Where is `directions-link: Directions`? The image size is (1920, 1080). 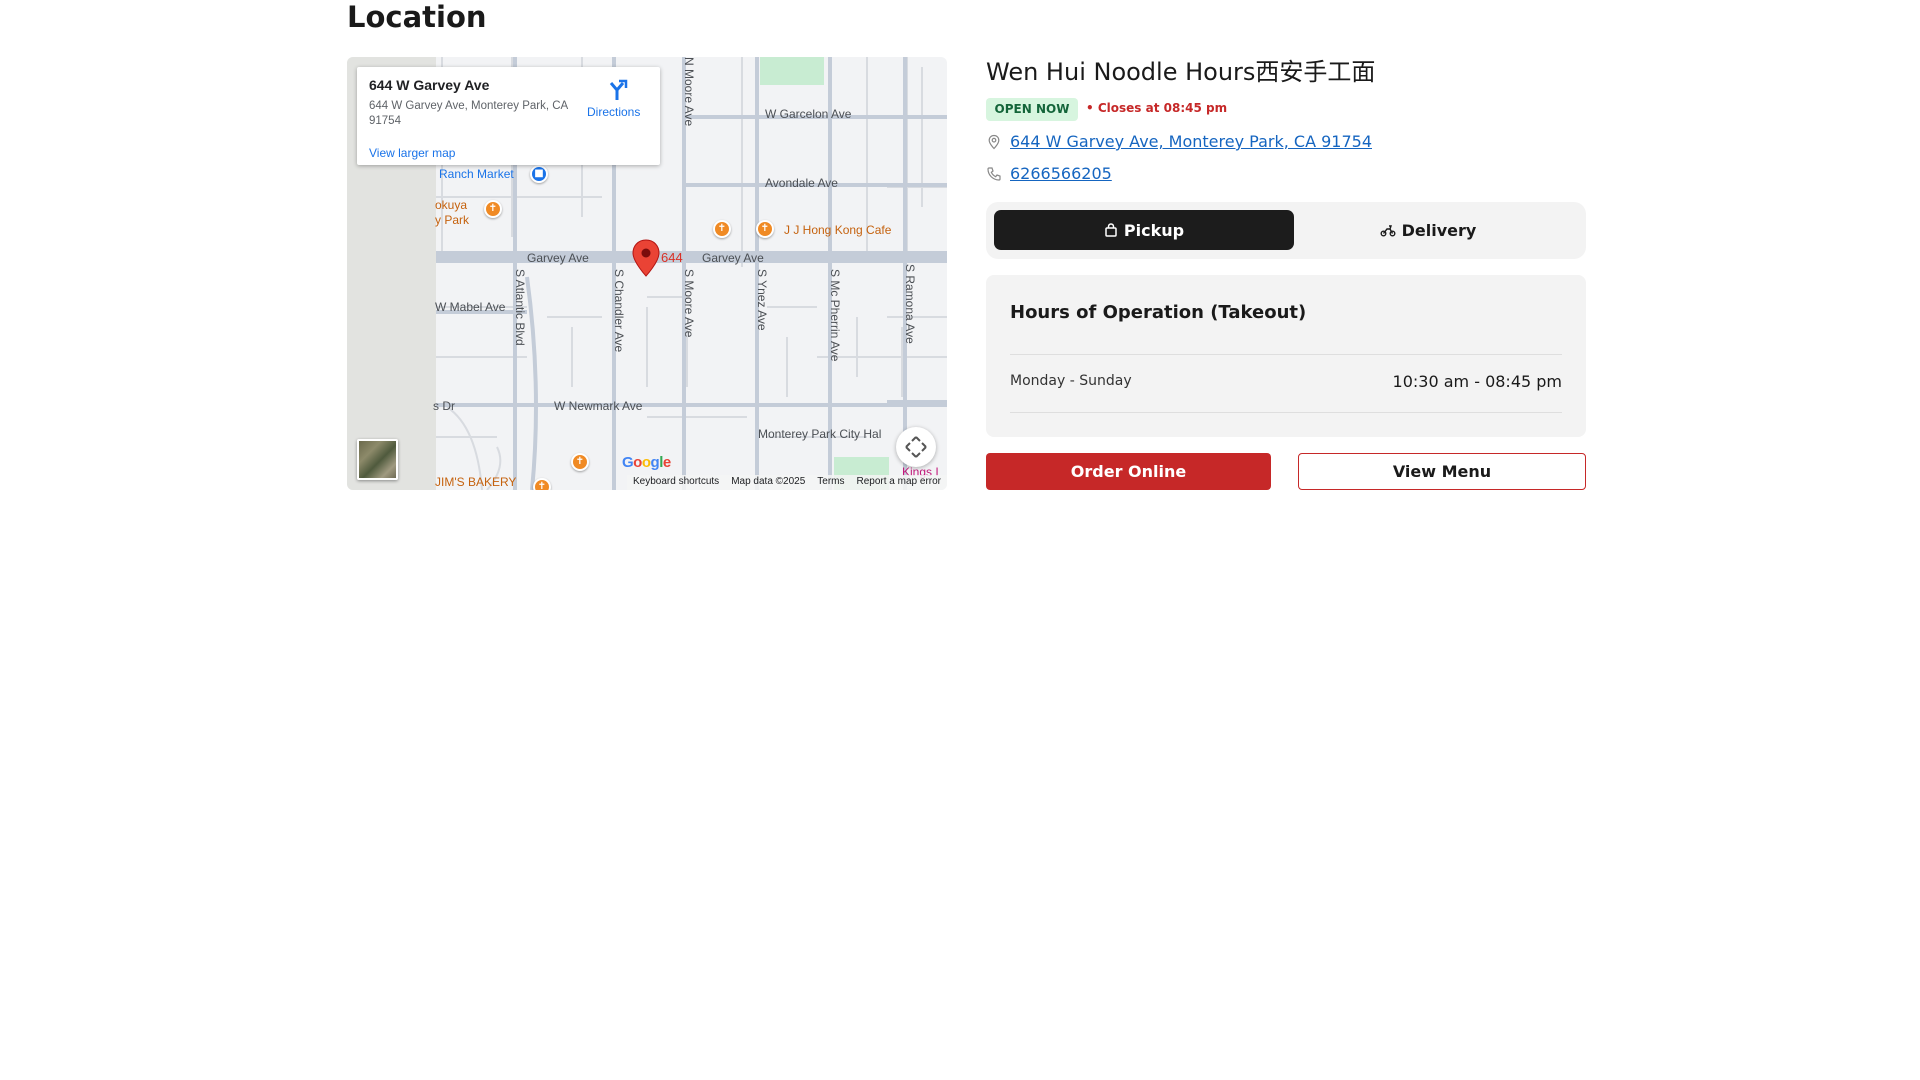
directions-link: Directions is located at coordinates (613, 112).